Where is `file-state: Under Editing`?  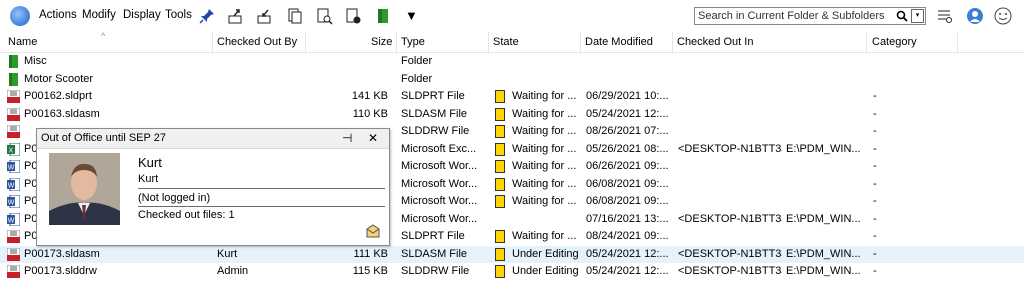
file-state: Under Editing is located at coordinates (545, 271).